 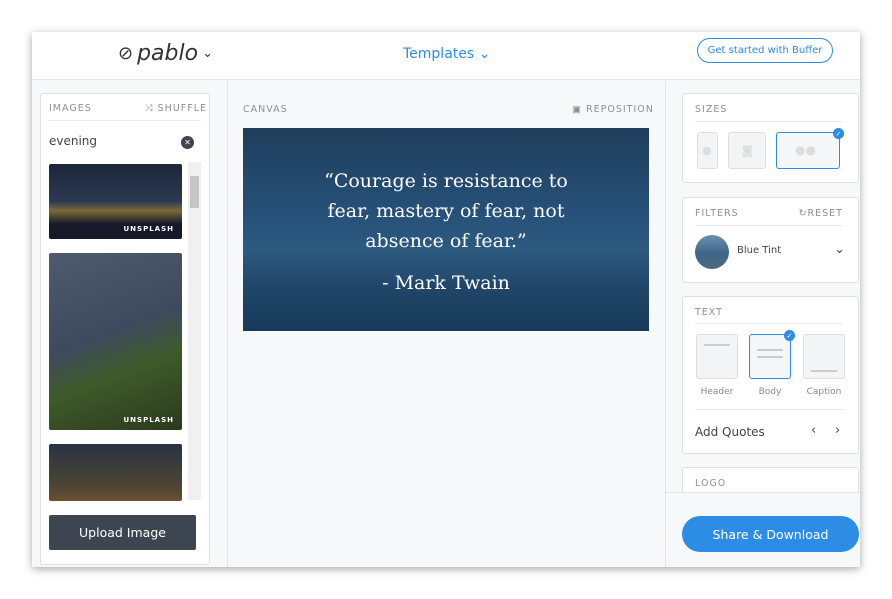 I want to click on reposition-icon: ▣, so click(x=577, y=109).